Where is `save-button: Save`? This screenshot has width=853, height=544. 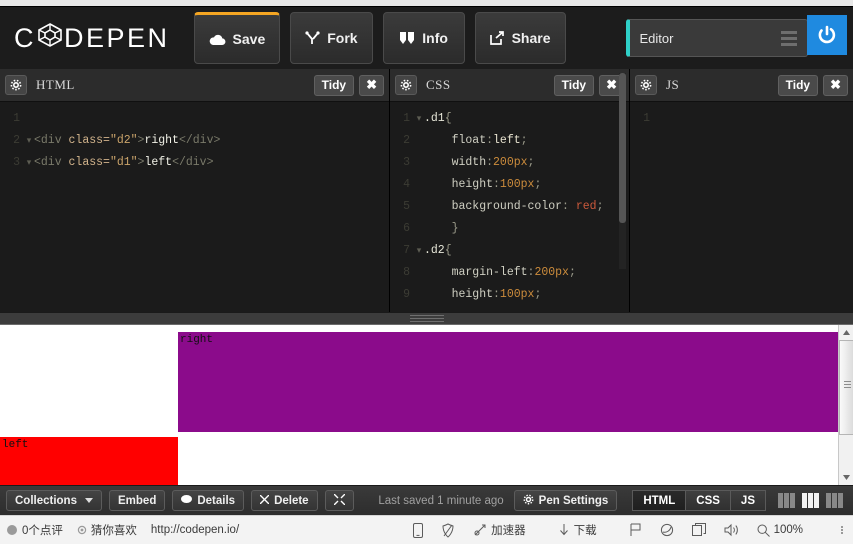
save-button: Save is located at coordinates (237, 38).